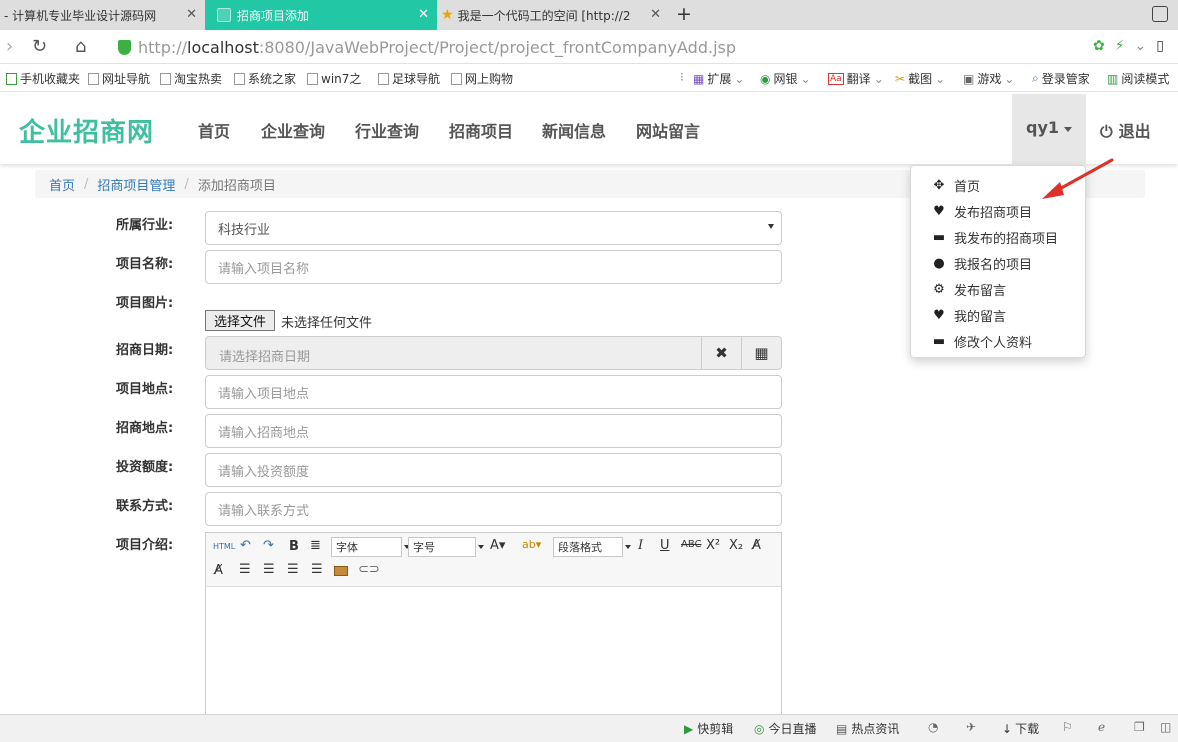 This screenshot has height=742, width=1178. I want to click on bookmark-item: 手机收藏夹, so click(43, 78).